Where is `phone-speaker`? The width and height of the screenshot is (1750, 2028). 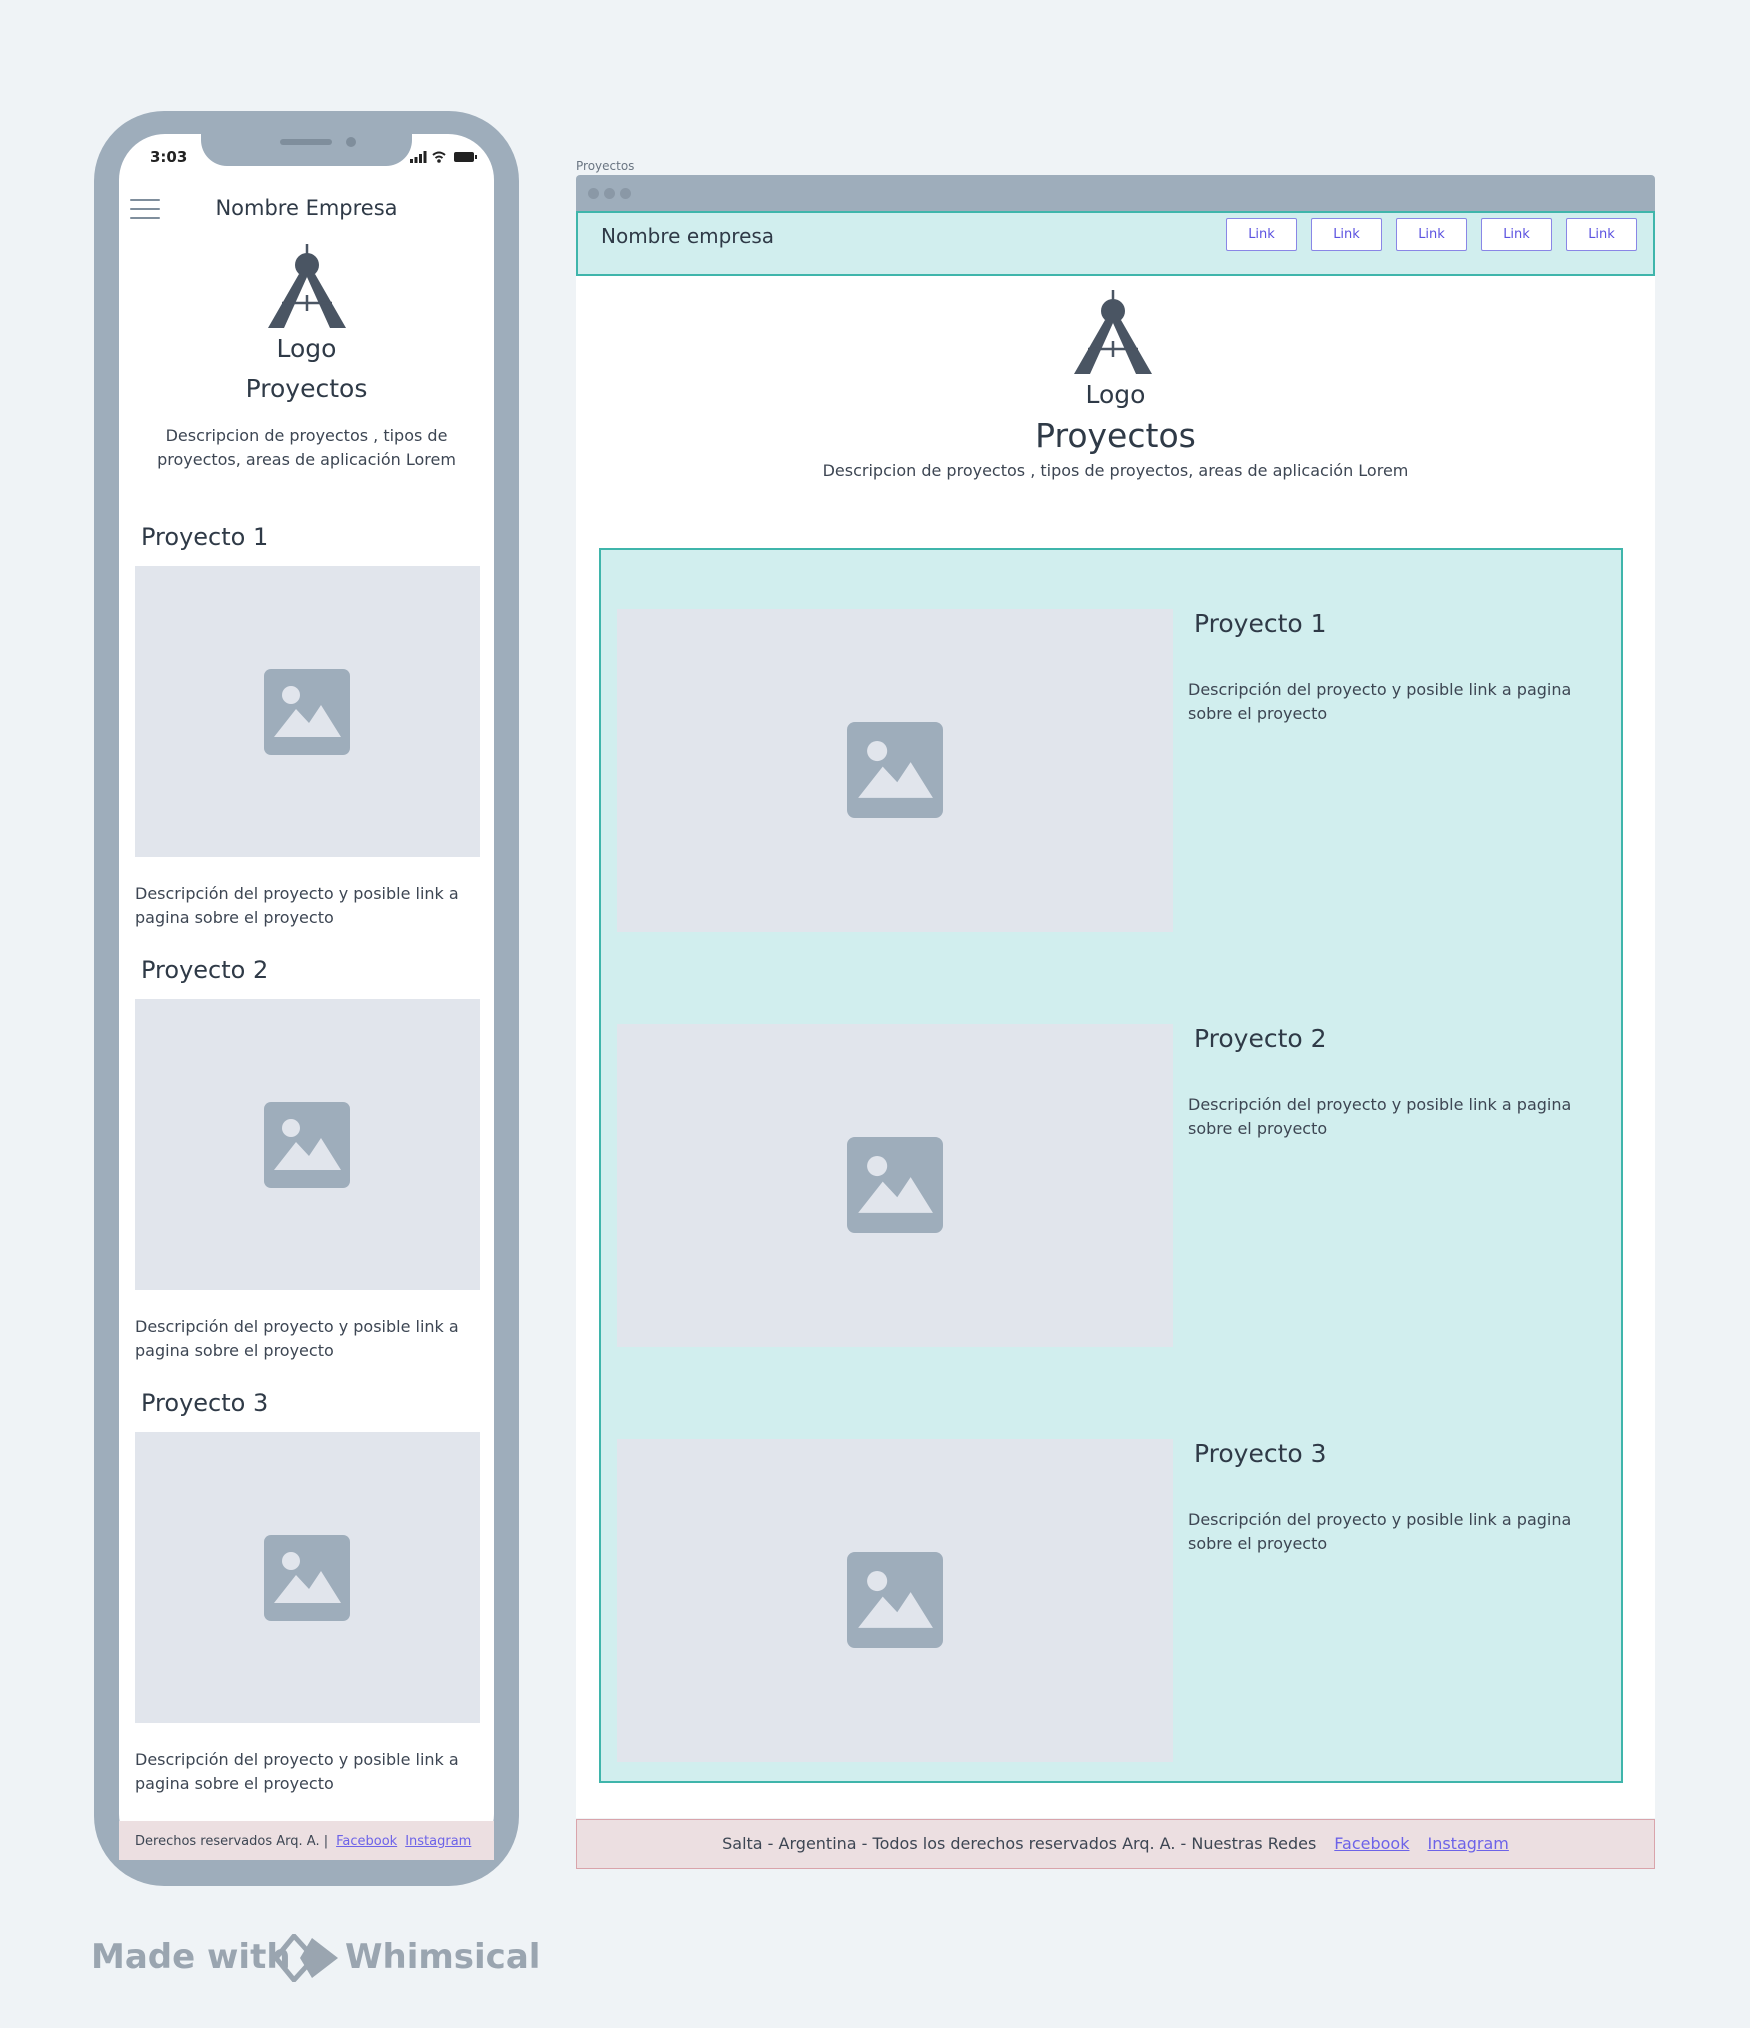
phone-speaker is located at coordinates (306, 142).